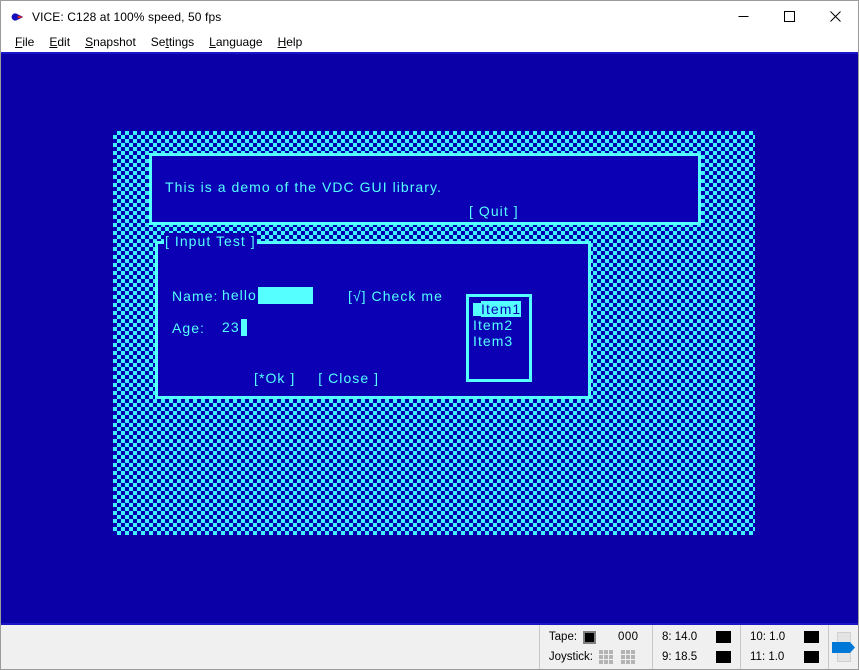 The image size is (859, 670). Describe the element at coordinates (212, 42) in the screenshot. I see `menu-accel-language: L` at that location.